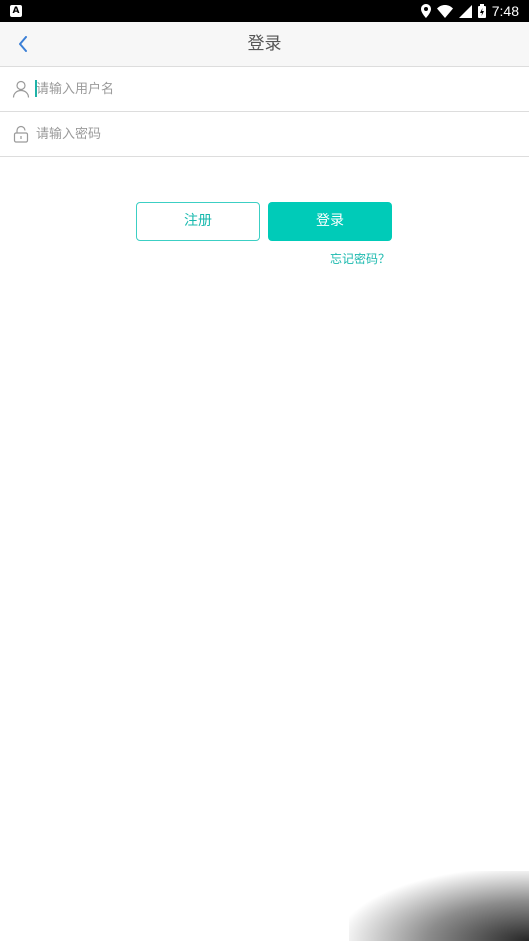  Describe the element at coordinates (198, 221) in the screenshot. I see `register-button: 注册` at that location.